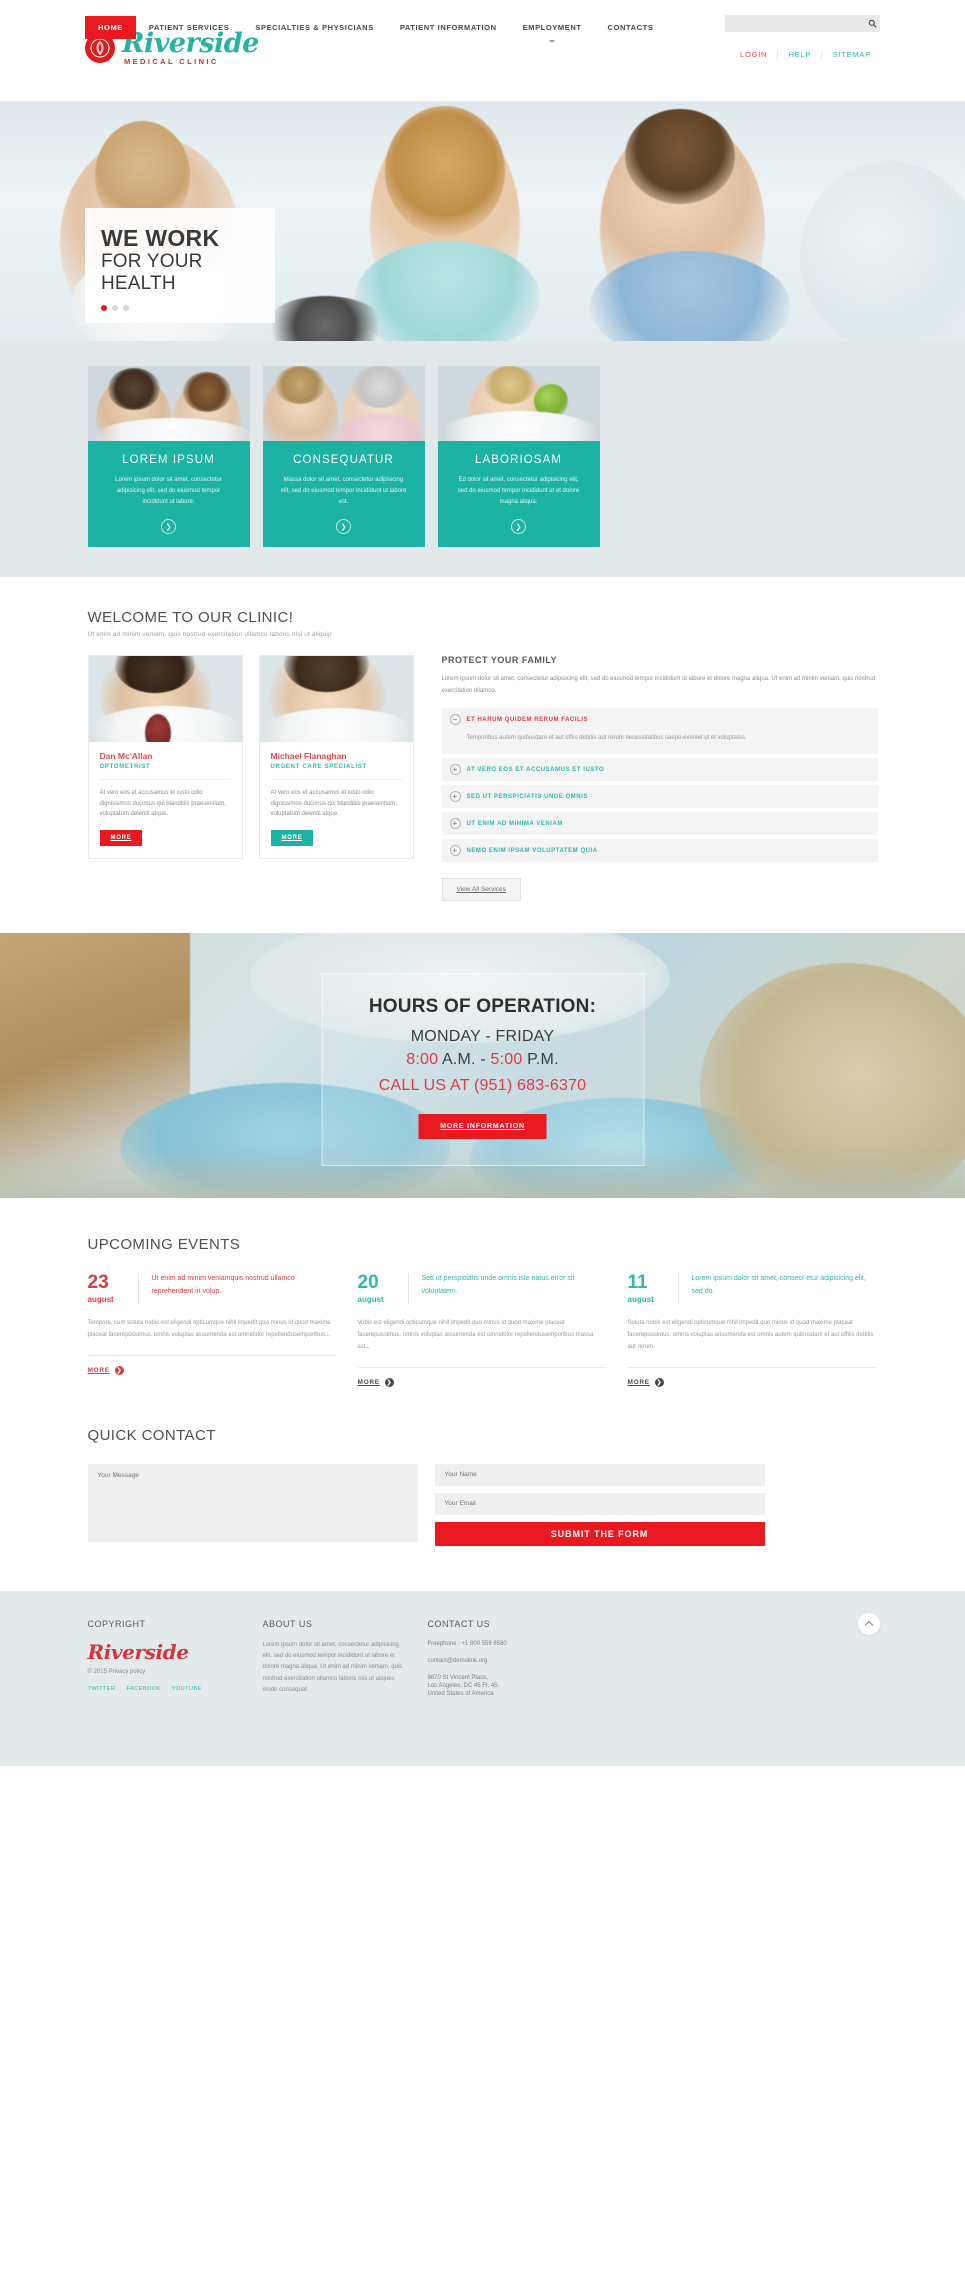  Describe the element at coordinates (499, 660) in the screenshot. I see `family-title: PROTECT YOUR FAMILY` at that location.